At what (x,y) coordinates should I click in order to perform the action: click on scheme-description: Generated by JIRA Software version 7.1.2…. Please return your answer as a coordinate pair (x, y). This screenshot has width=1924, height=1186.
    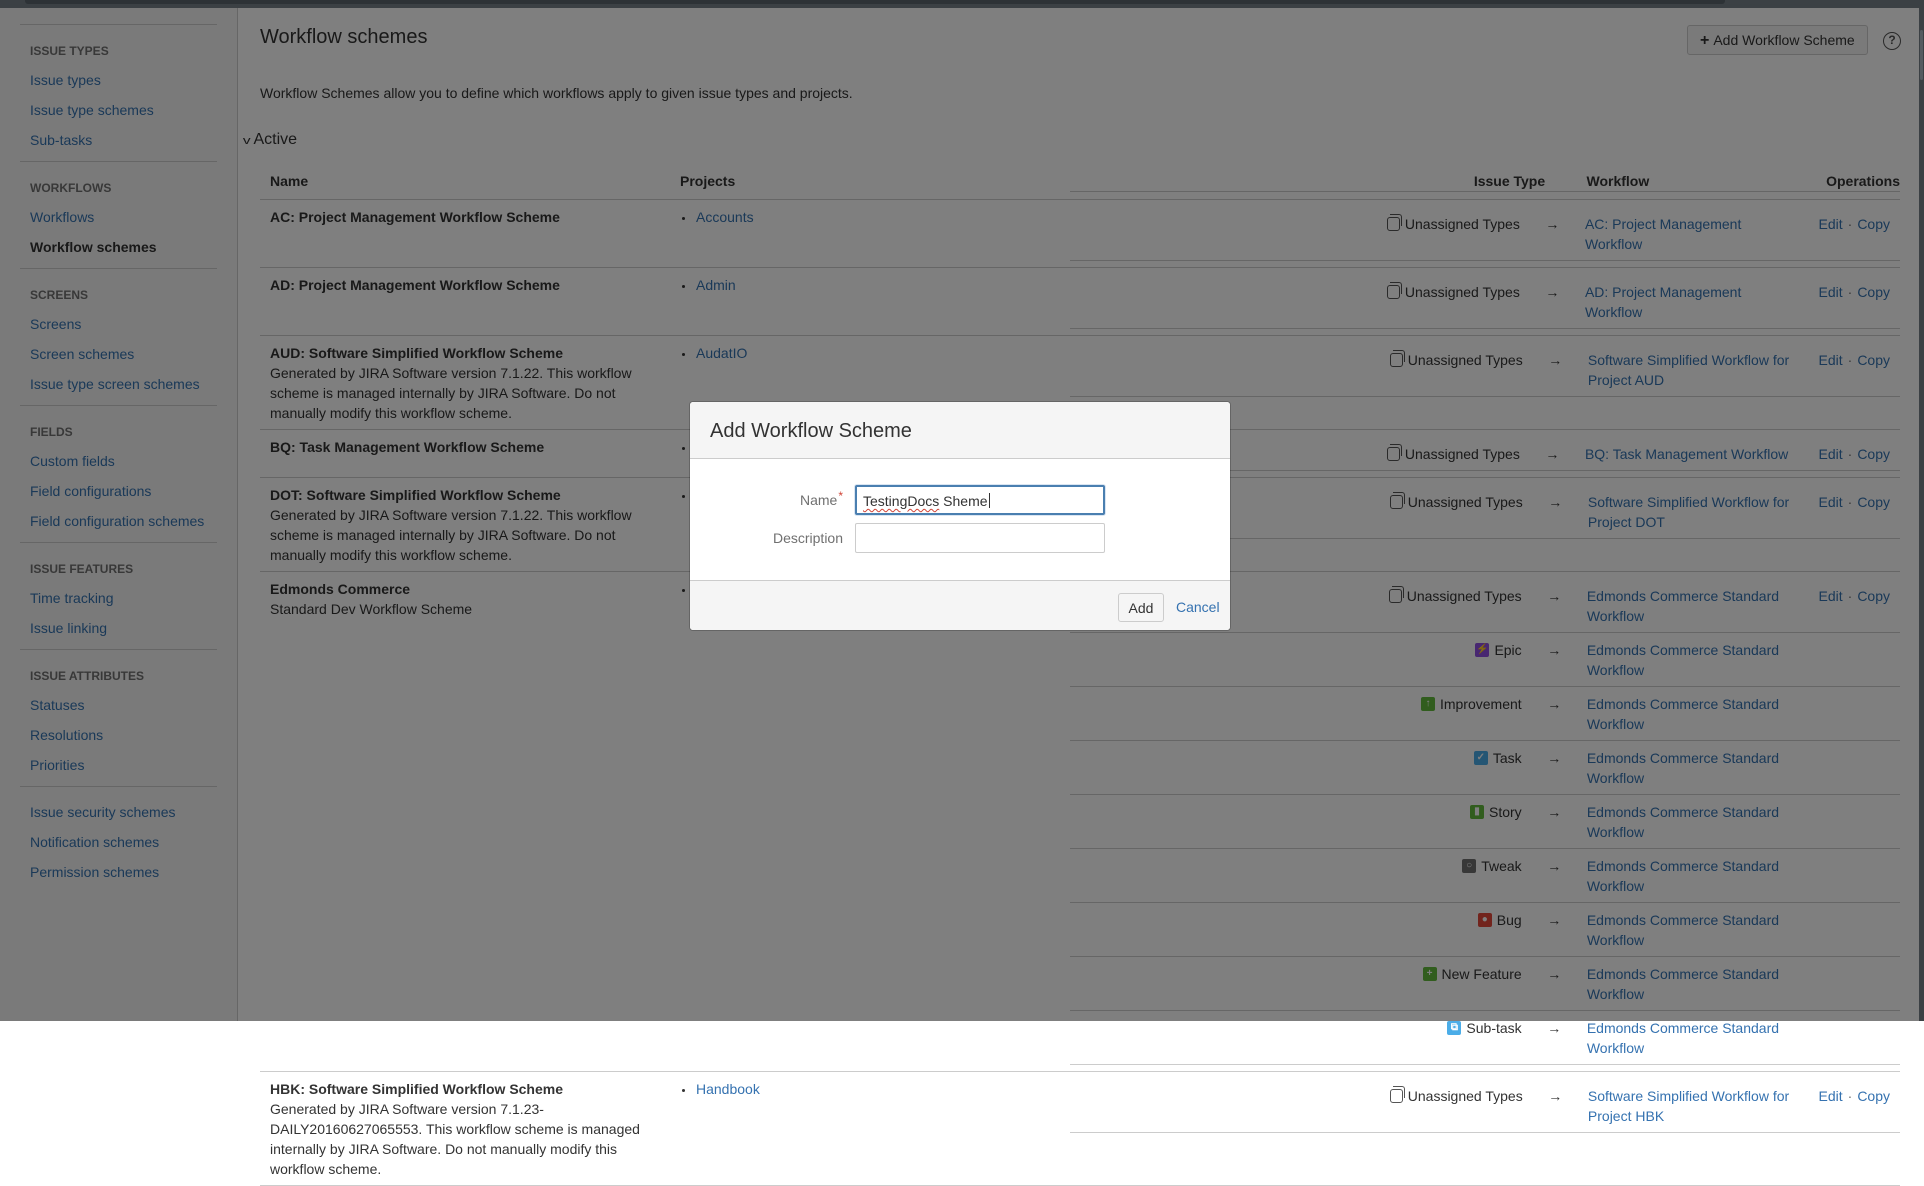
    Looking at the image, I should click on (455, 1138).